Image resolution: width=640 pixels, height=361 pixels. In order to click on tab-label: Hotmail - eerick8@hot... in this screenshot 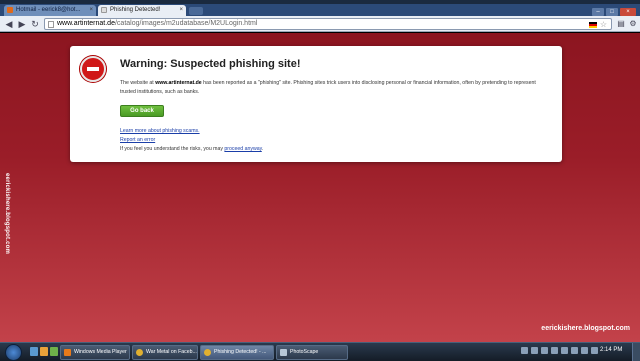, I will do `click(48, 10)`.